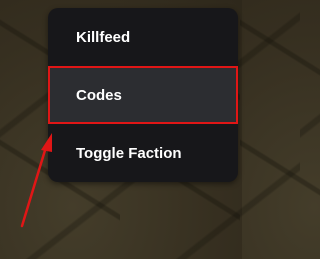 The width and height of the screenshot is (320, 259). I want to click on menu-item-label: Codes, so click(99, 95).